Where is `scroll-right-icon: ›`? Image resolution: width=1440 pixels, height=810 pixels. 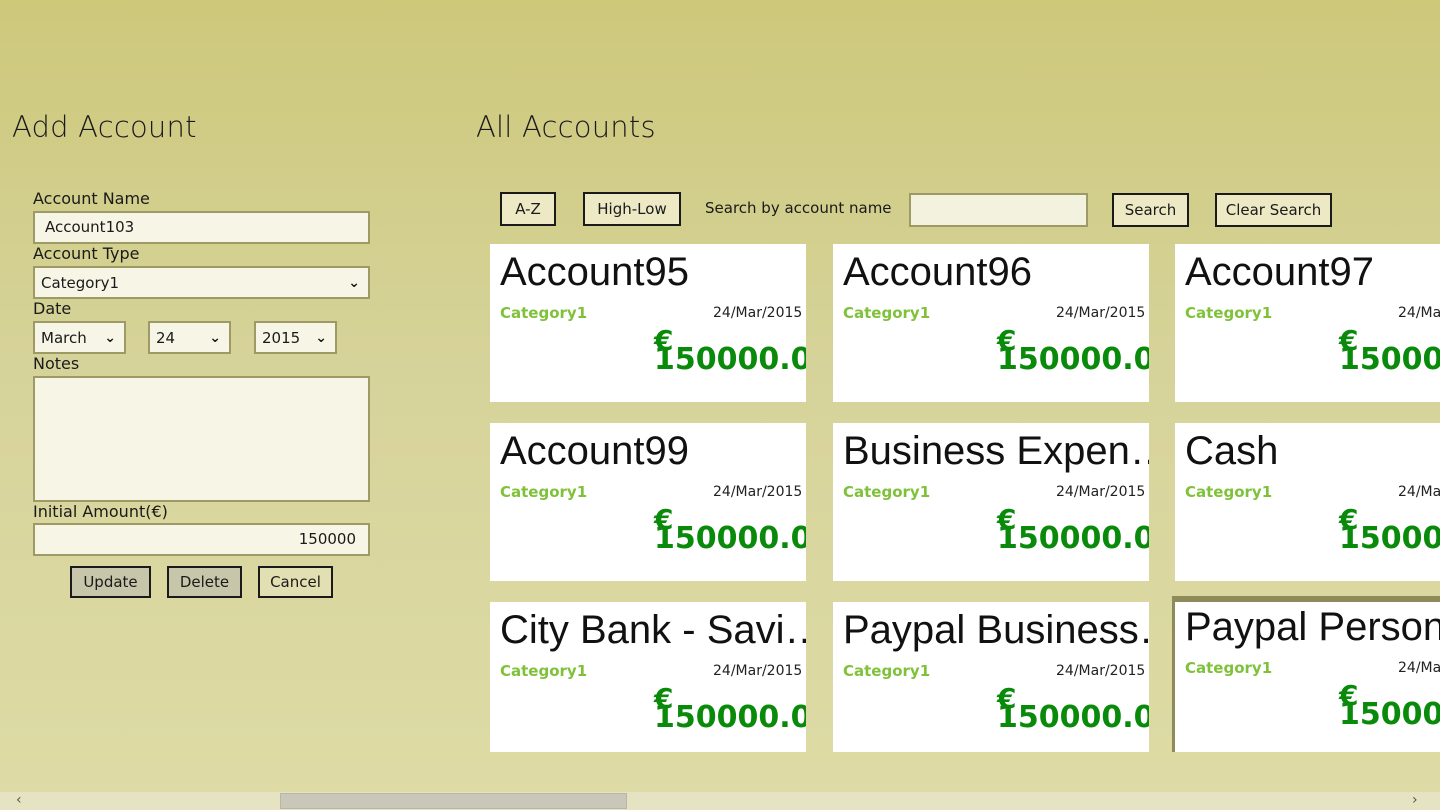
scroll-right-icon: › is located at coordinates (1415, 800).